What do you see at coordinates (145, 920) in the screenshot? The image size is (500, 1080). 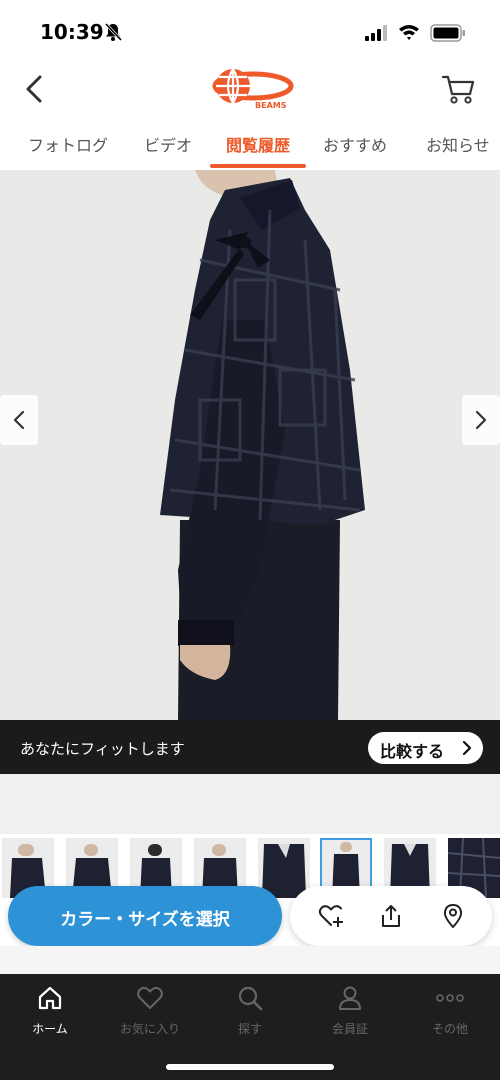 I see `select-color-size-label: カラー・サイズを選択` at bounding box center [145, 920].